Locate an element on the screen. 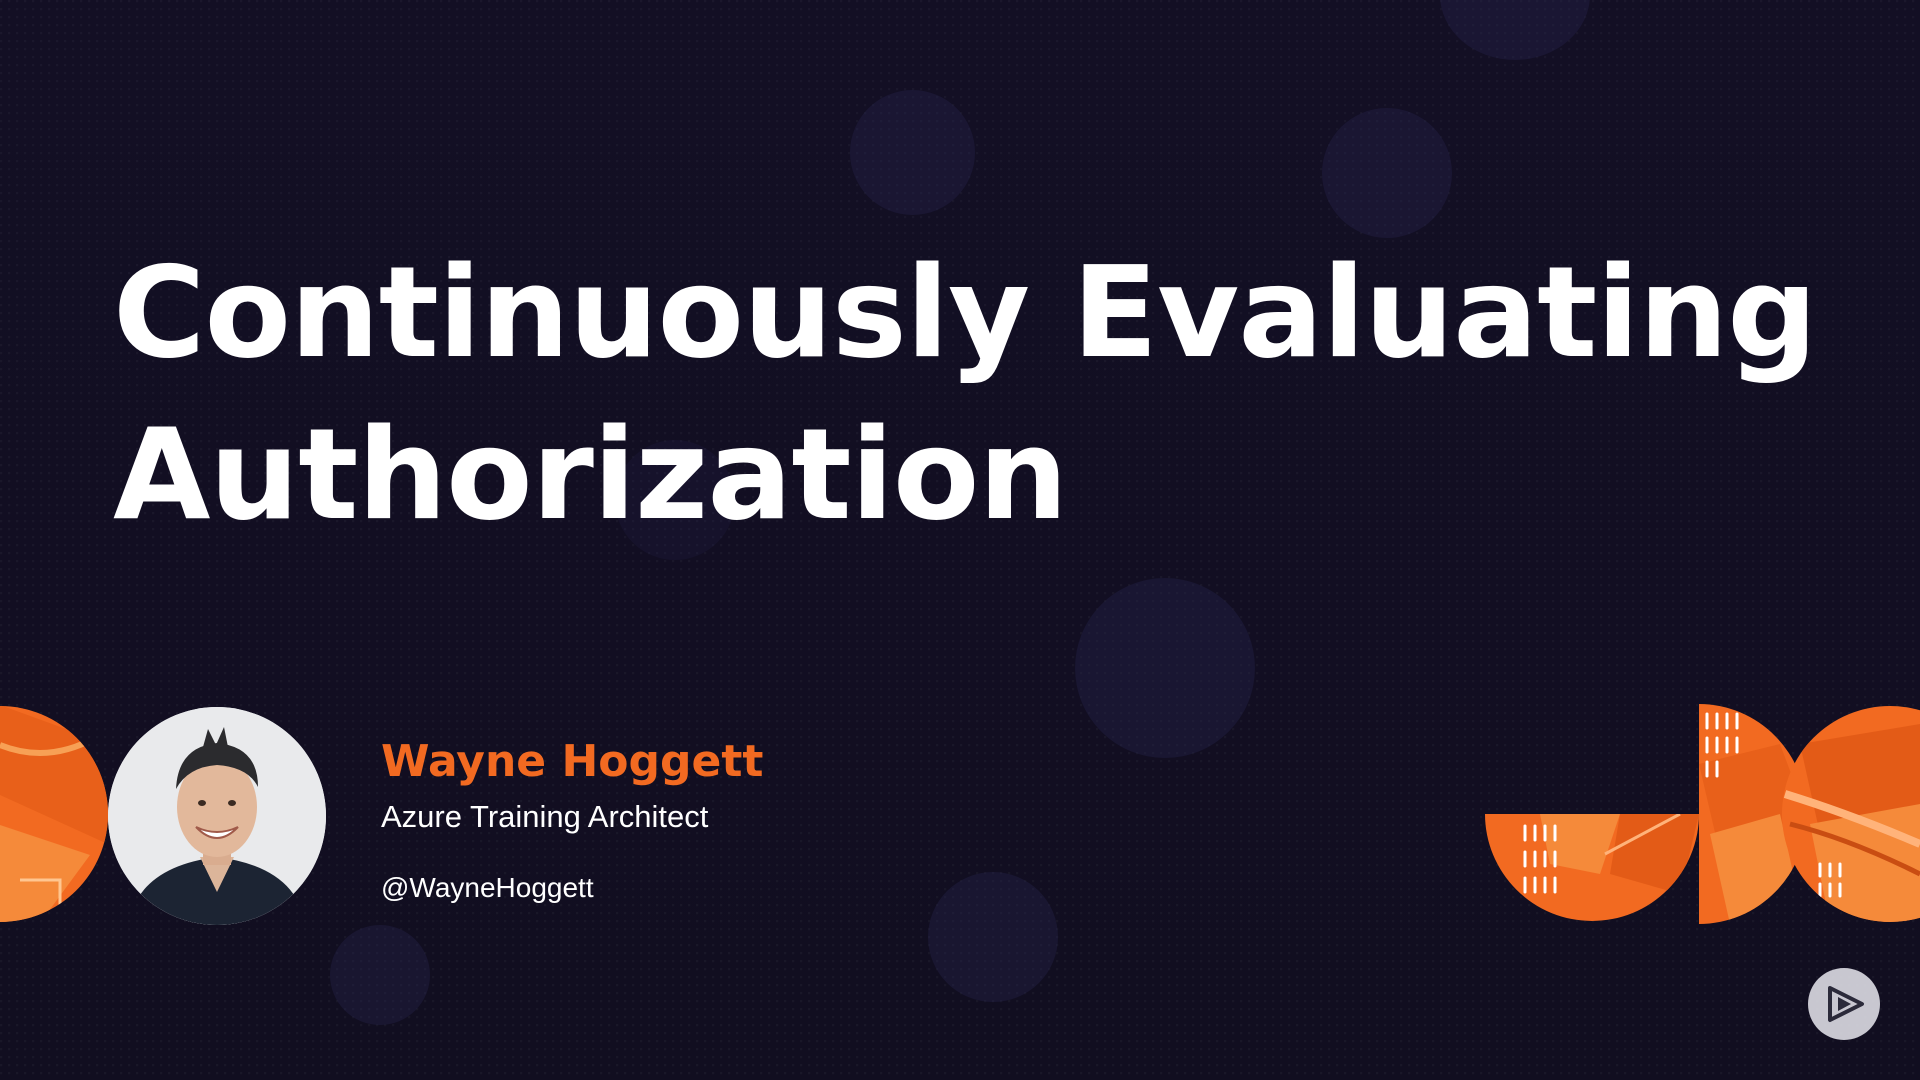  speaker-name: Wayne Hoggett is located at coordinates (572, 761).